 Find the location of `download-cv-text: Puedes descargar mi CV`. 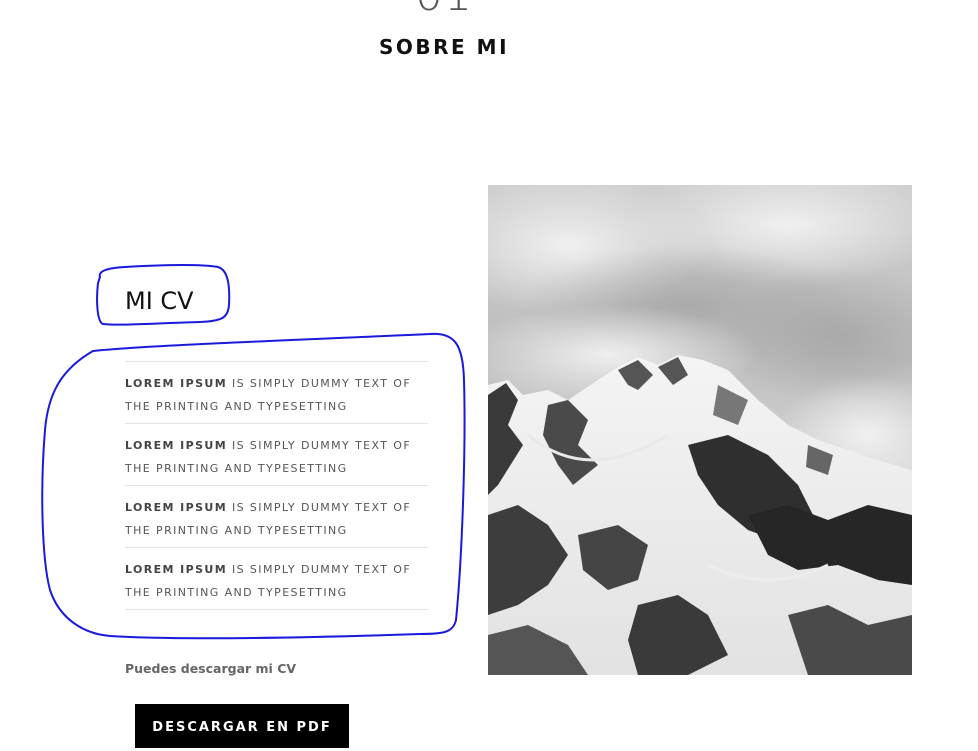

download-cv-text: Puedes descargar mi CV is located at coordinates (211, 668).